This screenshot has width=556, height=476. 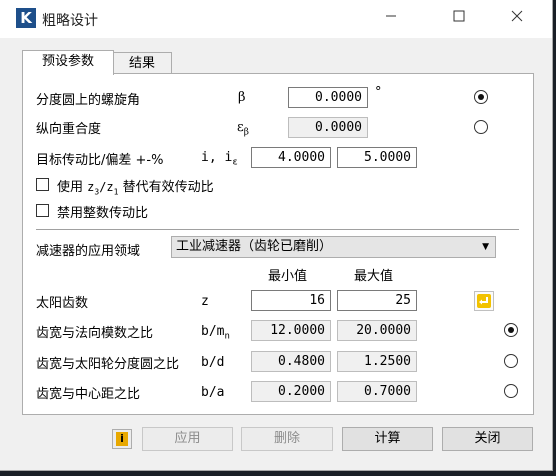 What do you see at coordinates (328, 97) in the screenshot?
I see `helix-angle-input: 0.0000` at bounding box center [328, 97].